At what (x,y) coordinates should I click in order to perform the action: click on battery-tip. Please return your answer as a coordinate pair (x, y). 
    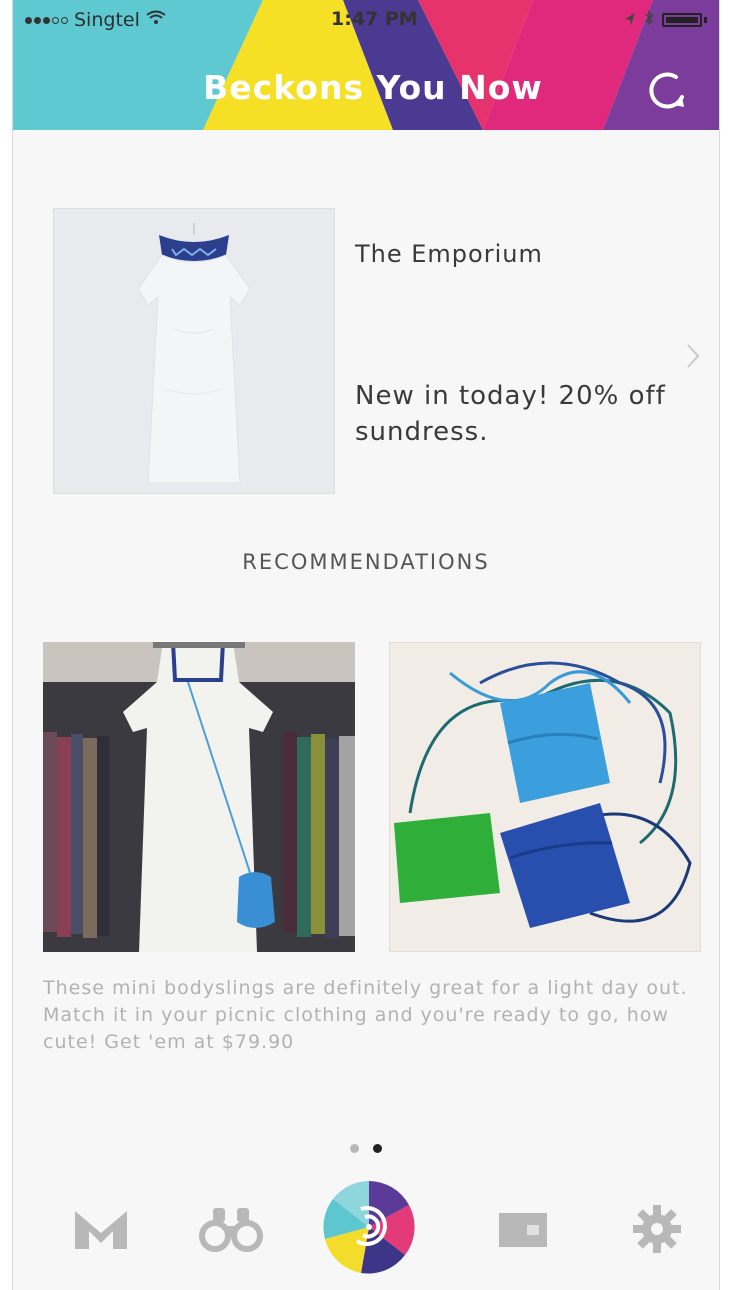
    Looking at the image, I should click on (705, 20).